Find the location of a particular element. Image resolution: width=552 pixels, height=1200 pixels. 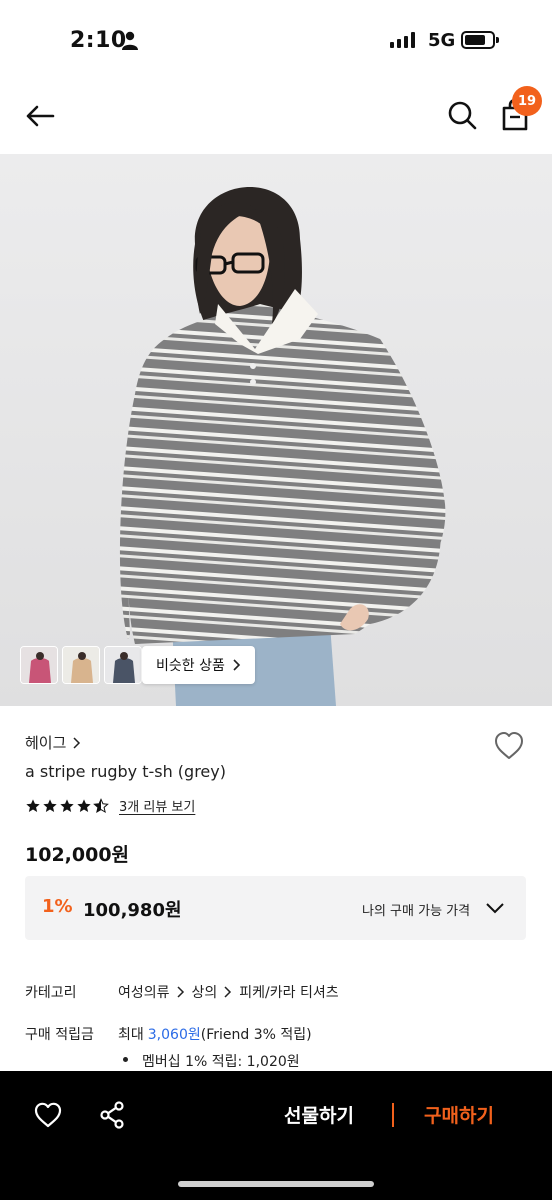

home-indicator is located at coordinates (276, 1184).